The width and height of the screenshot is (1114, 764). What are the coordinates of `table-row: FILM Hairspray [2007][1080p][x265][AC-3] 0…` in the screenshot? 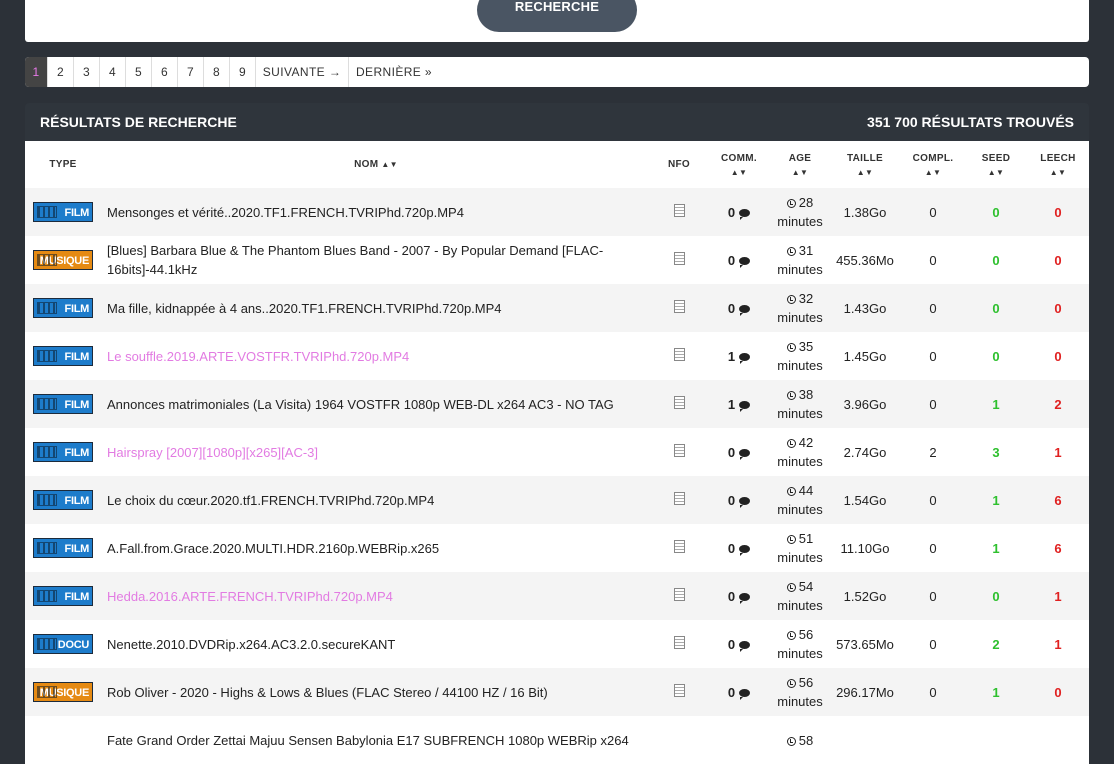 It's located at (557, 452).